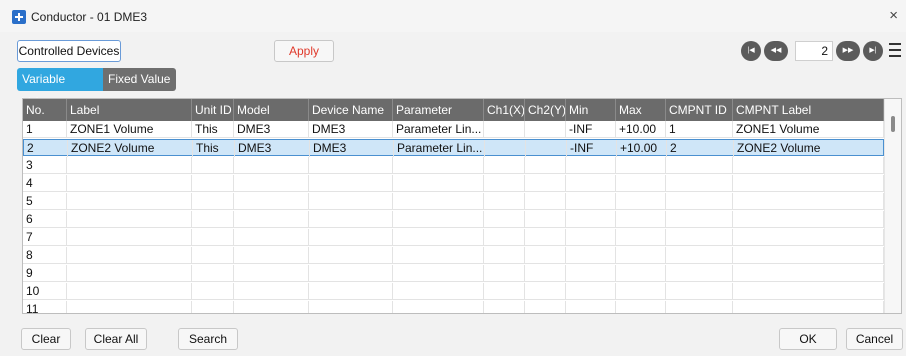  I want to click on table-row: 8, so click(453, 255).